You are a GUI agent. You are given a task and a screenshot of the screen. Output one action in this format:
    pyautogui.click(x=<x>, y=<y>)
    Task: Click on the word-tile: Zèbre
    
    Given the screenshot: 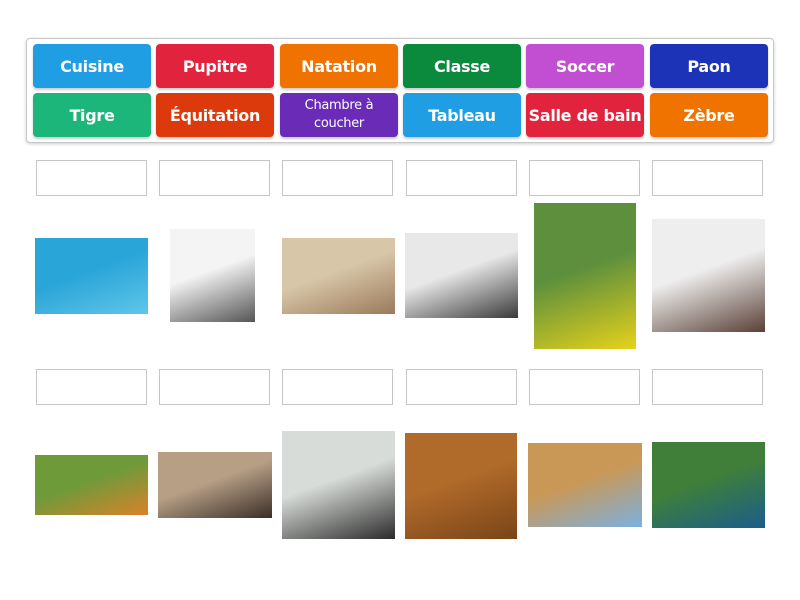 What is the action you would take?
    pyautogui.click(x=709, y=115)
    